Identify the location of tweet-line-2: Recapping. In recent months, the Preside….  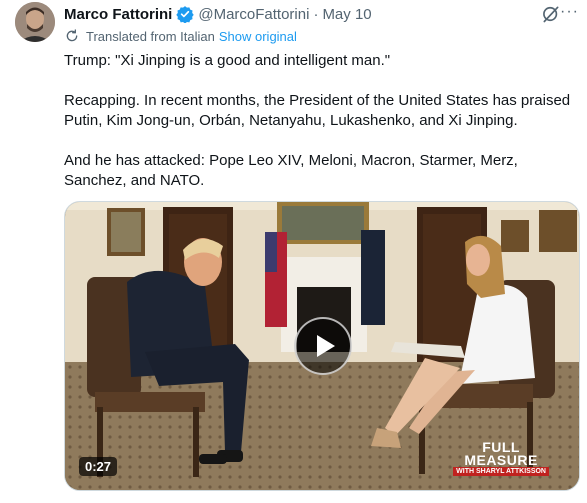
(317, 110).